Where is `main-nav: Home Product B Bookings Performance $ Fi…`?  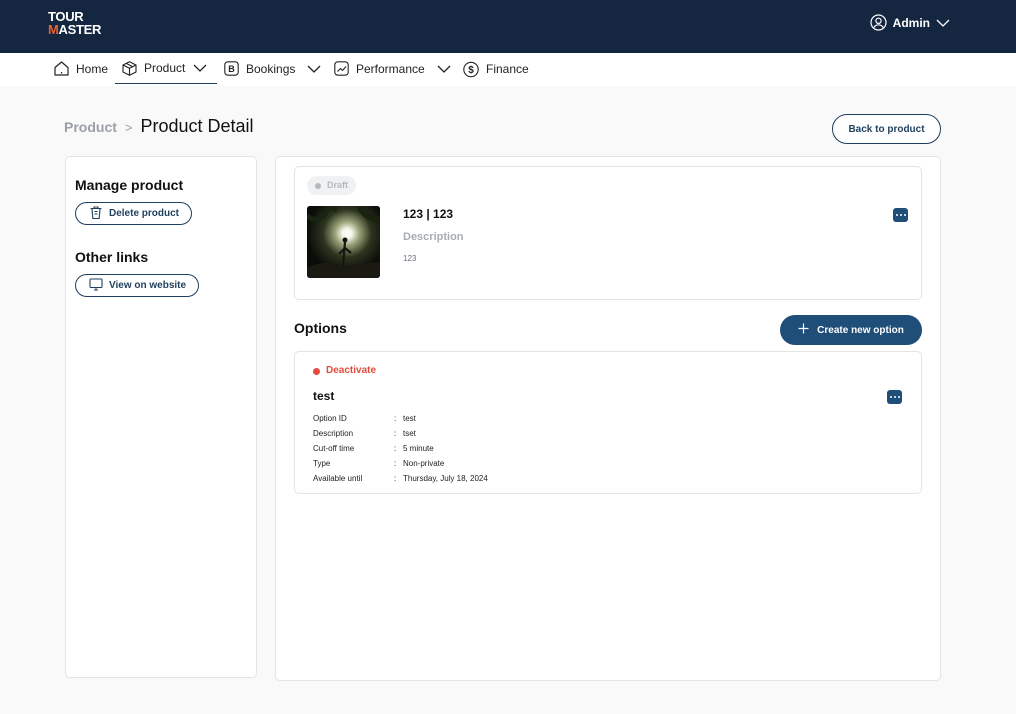
main-nav: Home Product B Bookings Performance $ Fi… is located at coordinates (508, 69).